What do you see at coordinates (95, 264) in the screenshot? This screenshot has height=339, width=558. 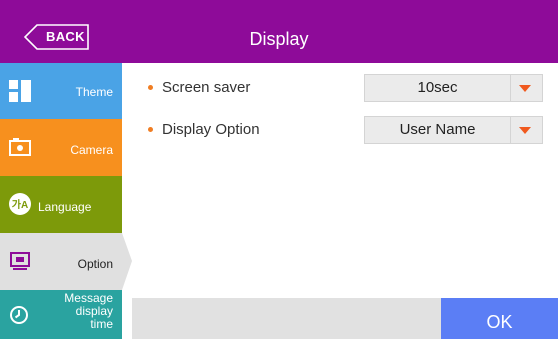 I see `sidebar-item-label: Option` at bounding box center [95, 264].